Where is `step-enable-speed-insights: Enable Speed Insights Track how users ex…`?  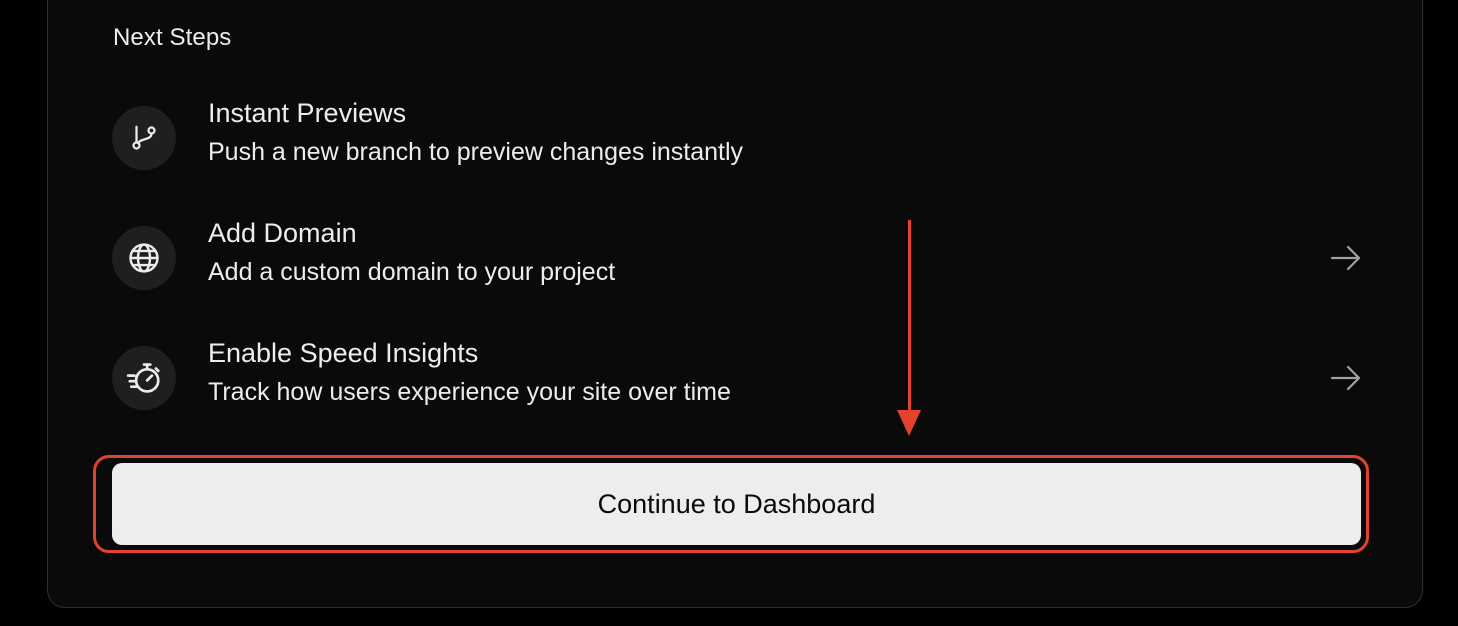
step-enable-speed-insights: Enable Speed Insights Track how users ex… is located at coordinates (737, 378).